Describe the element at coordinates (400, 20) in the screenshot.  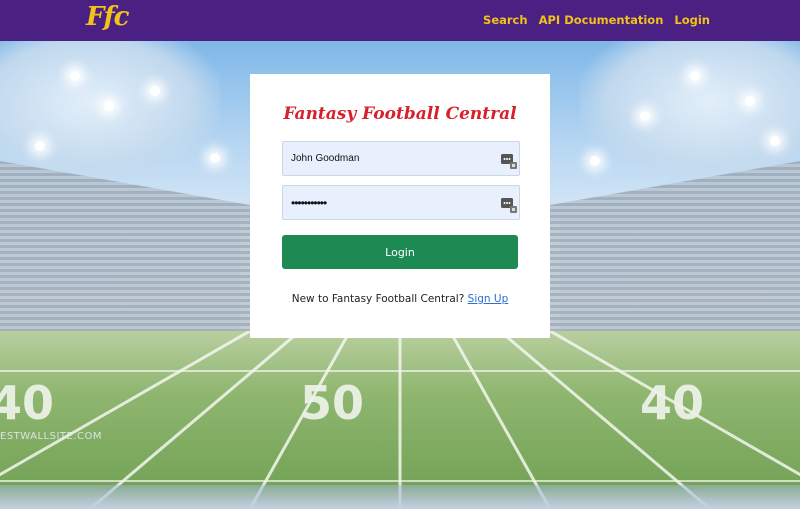
I see `top-navbar: Ffc Search API Documentation Login` at that location.